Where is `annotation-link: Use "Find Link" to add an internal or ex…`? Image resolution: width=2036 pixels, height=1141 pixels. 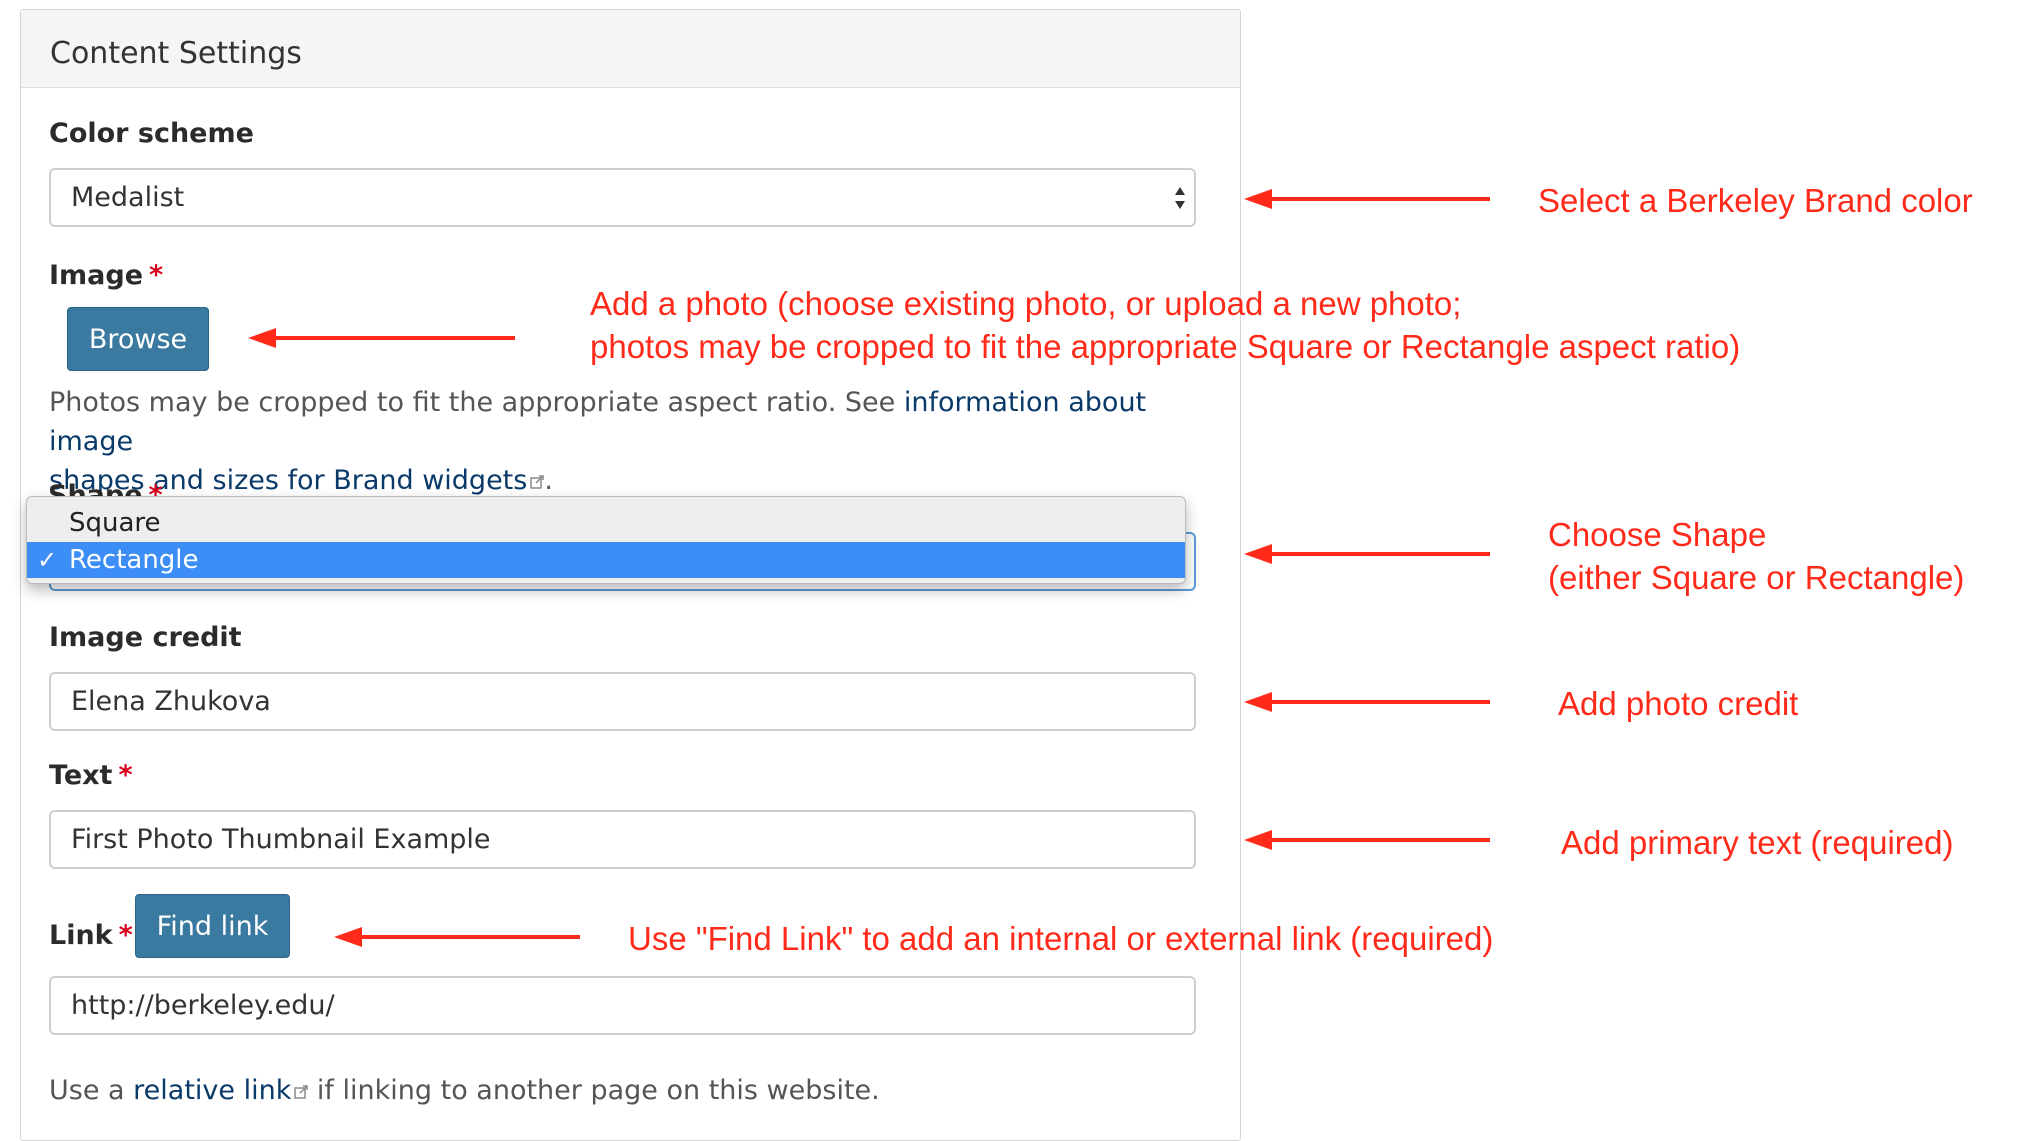 annotation-link: Use "Find Link" to add an internal or ex… is located at coordinates (1061, 938).